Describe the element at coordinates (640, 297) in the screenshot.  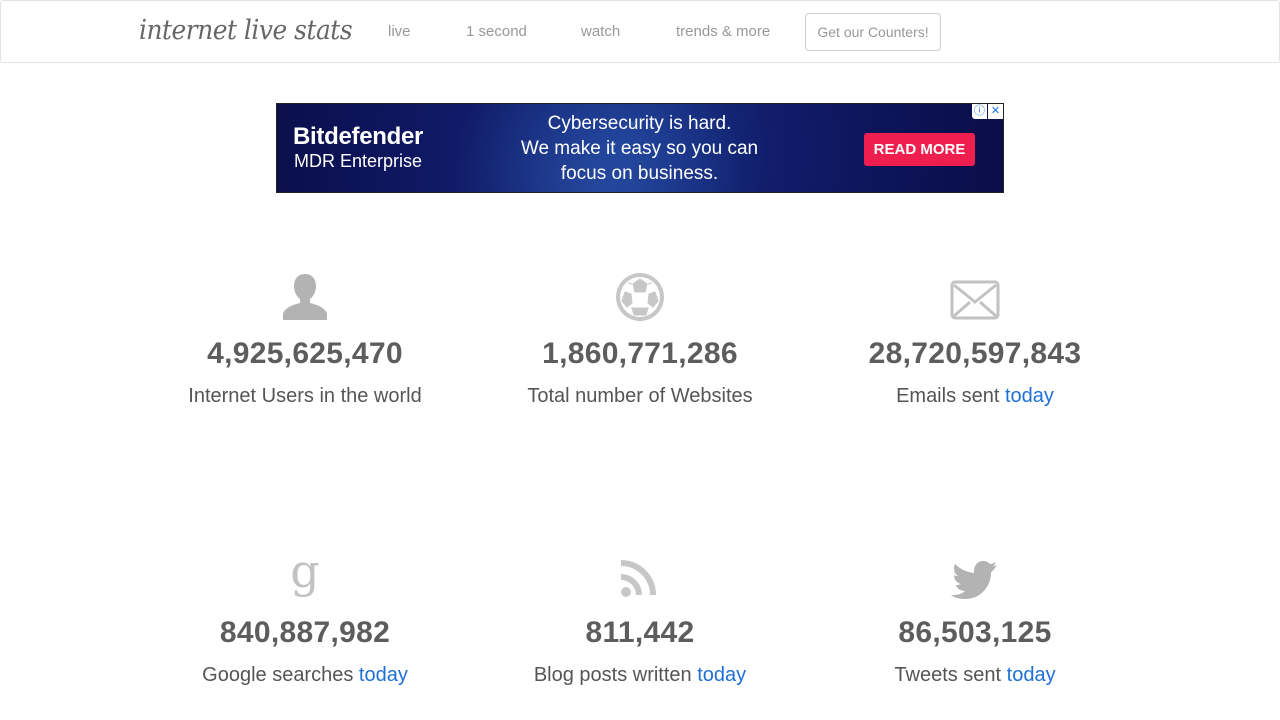
I see `globe-icon` at that location.